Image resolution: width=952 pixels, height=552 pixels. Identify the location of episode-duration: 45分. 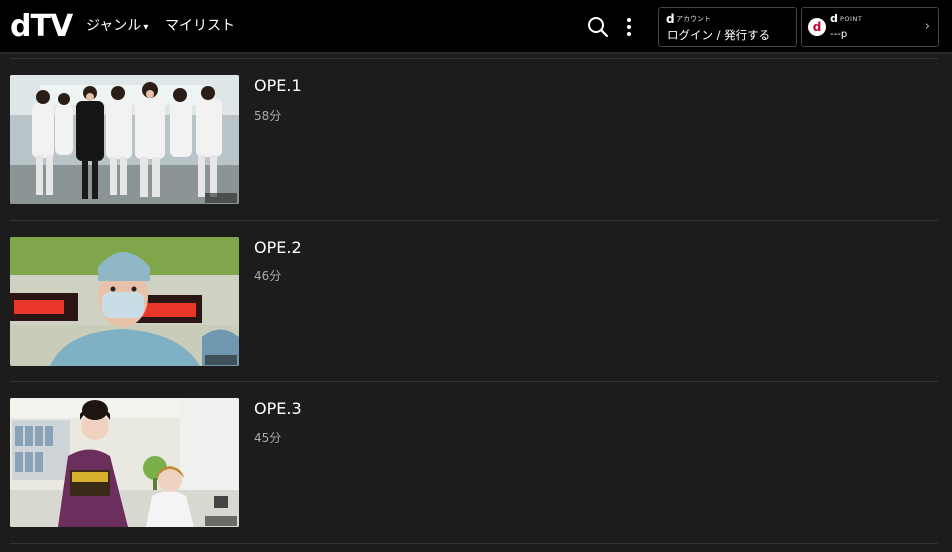
(268, 438).